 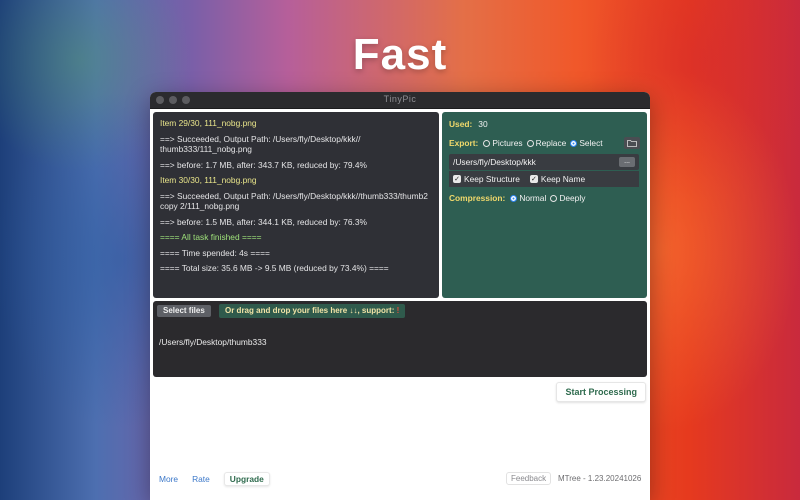 I want to click on export-replace-label: Replace, so click(x=551, y=143).